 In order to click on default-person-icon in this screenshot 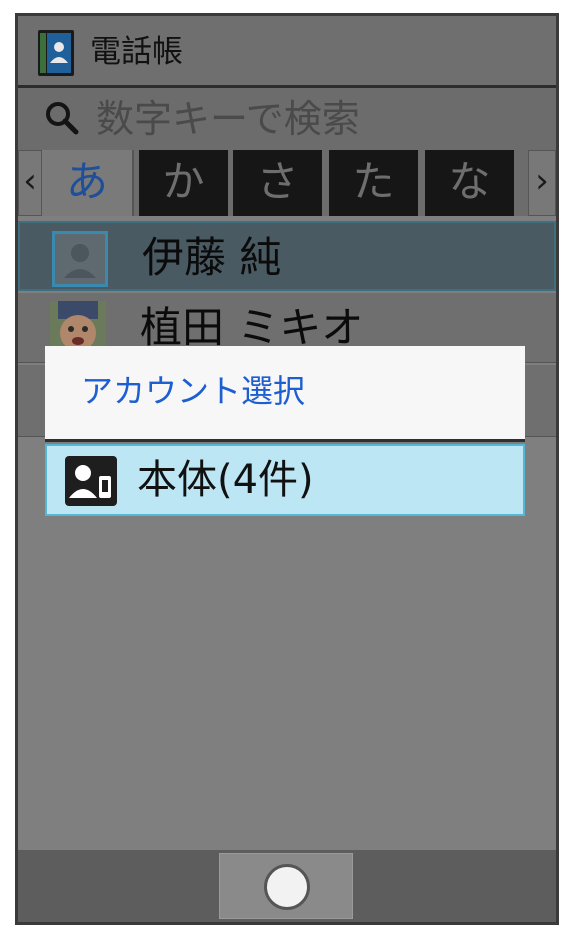, I will do `click(80, 259)`.